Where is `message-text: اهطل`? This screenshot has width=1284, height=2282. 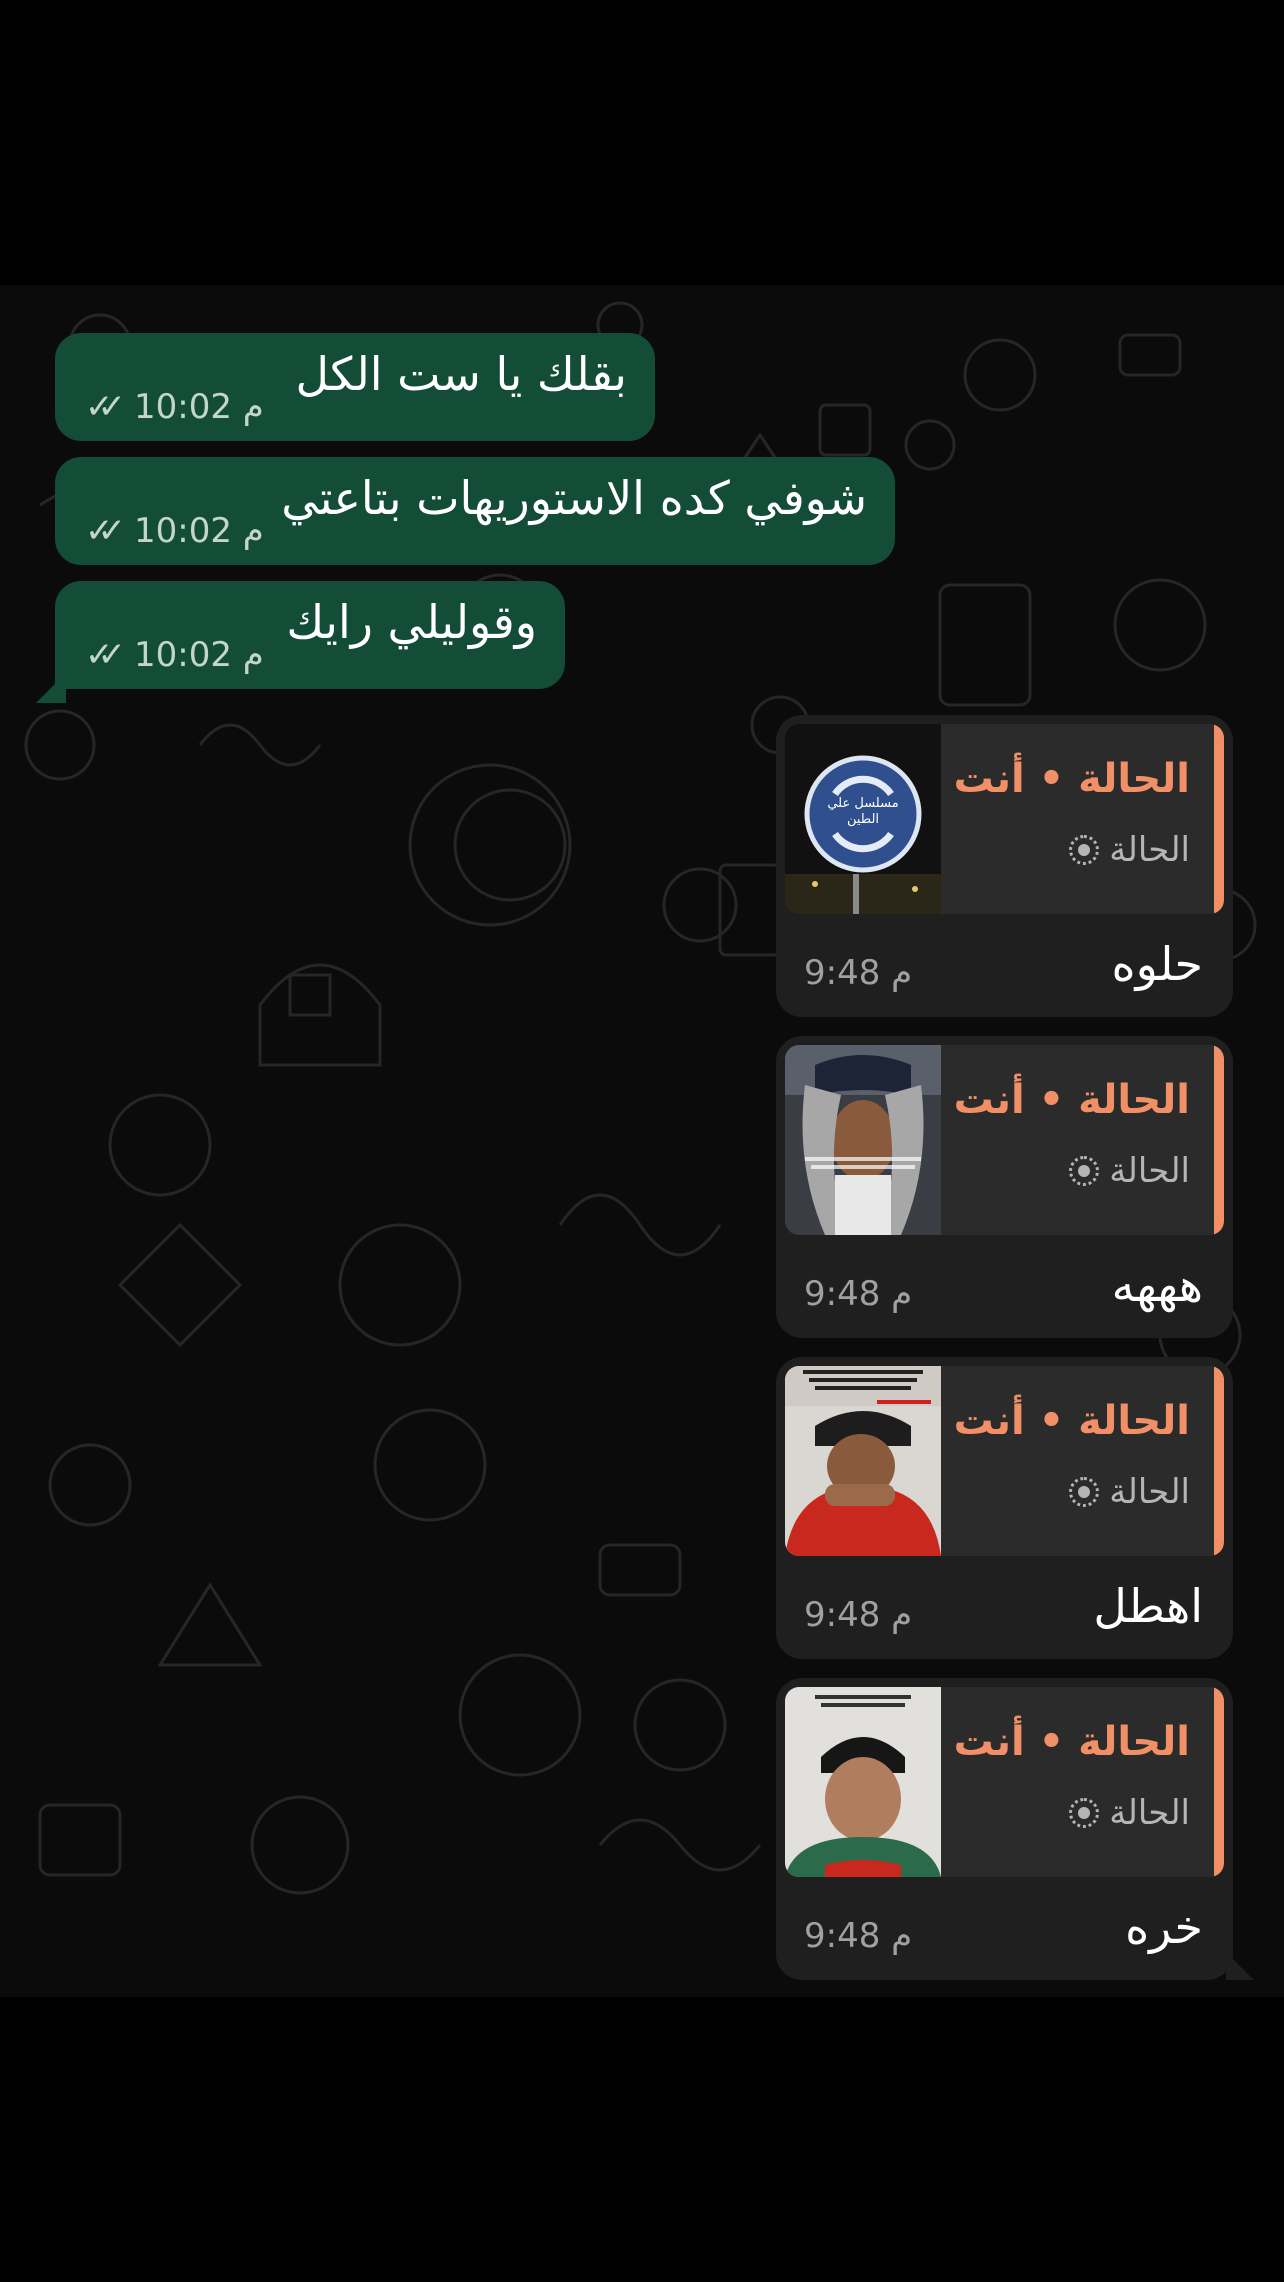 message-text: اهطل is located at coordinates (1148, 1606).